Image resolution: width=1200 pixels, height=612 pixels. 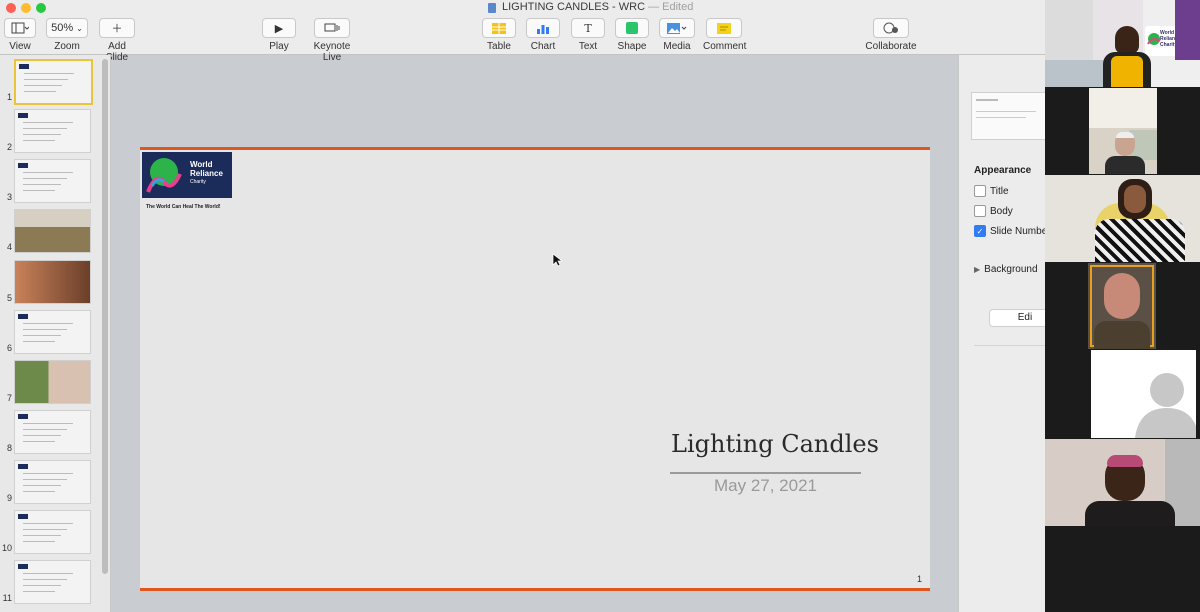 What do you see at coordinates (1017, 318) in the screenshot?
I see `edit-master-button: Edi` at bounding box center [1017, 318].